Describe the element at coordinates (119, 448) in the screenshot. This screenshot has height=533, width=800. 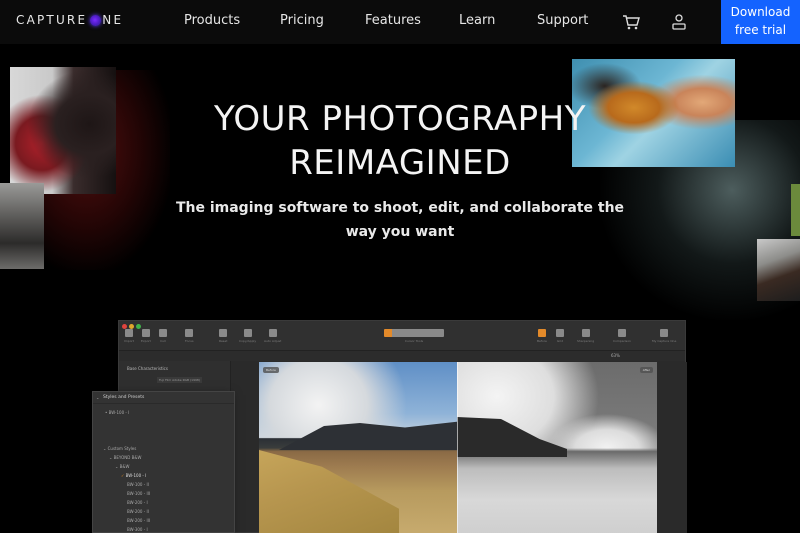
I see `style-tree-item: ⌄ Custom Styles` at that location.